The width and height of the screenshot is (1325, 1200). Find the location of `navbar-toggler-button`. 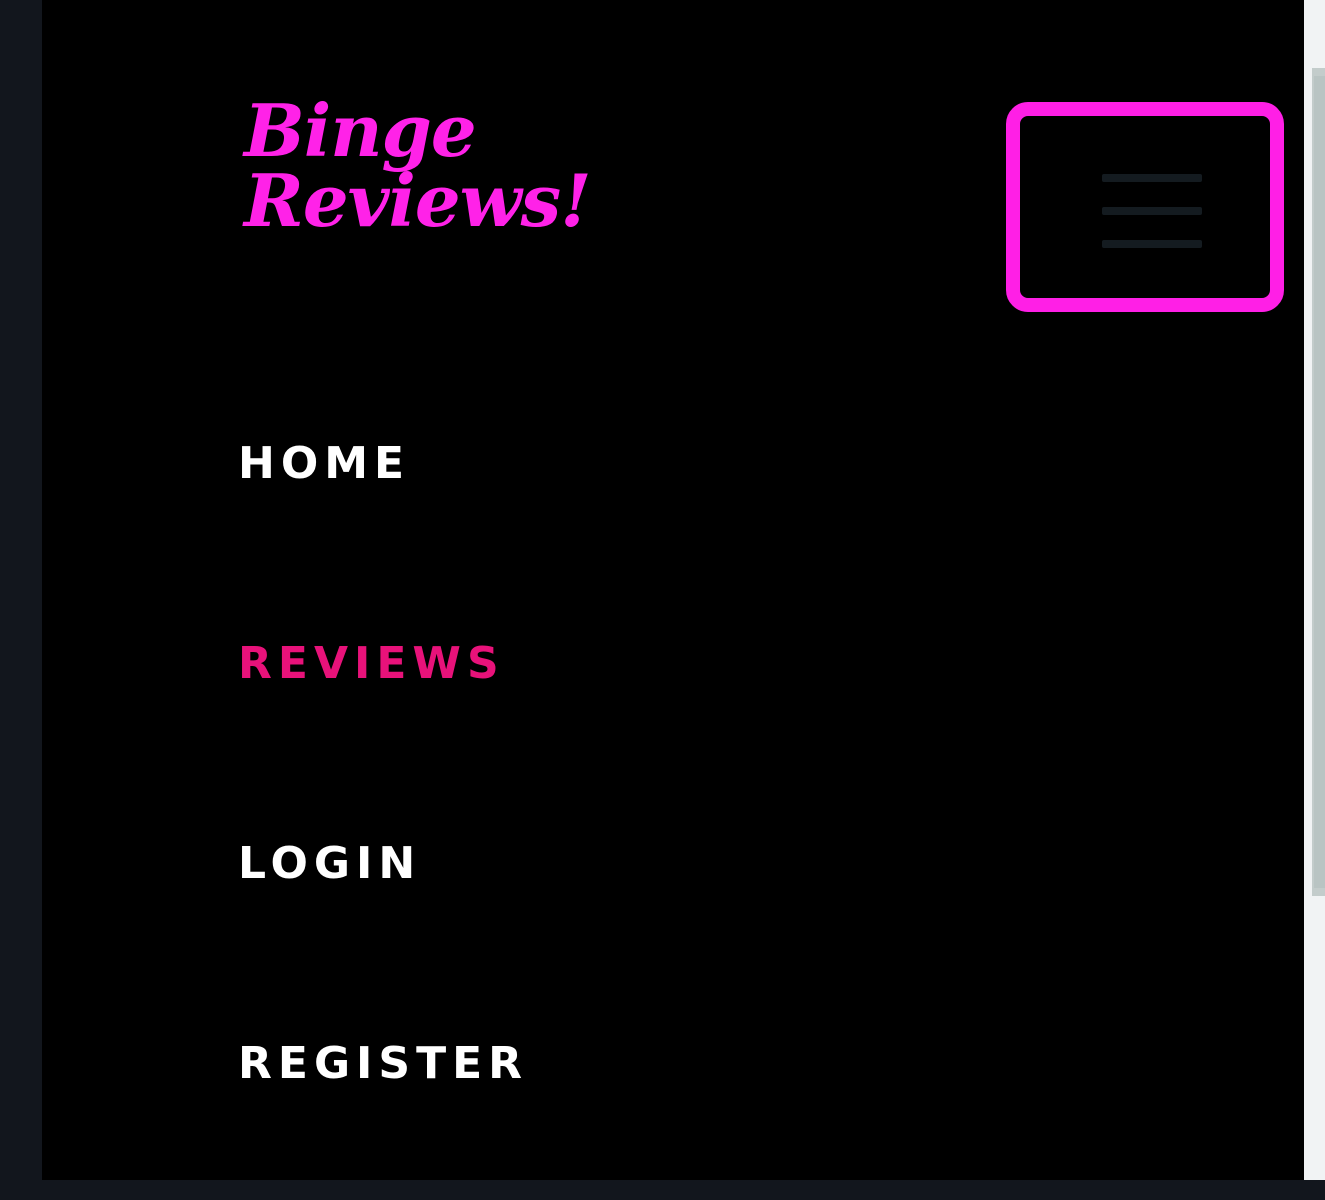

navbar-toggler-button is located at coordinates (1145, 207).